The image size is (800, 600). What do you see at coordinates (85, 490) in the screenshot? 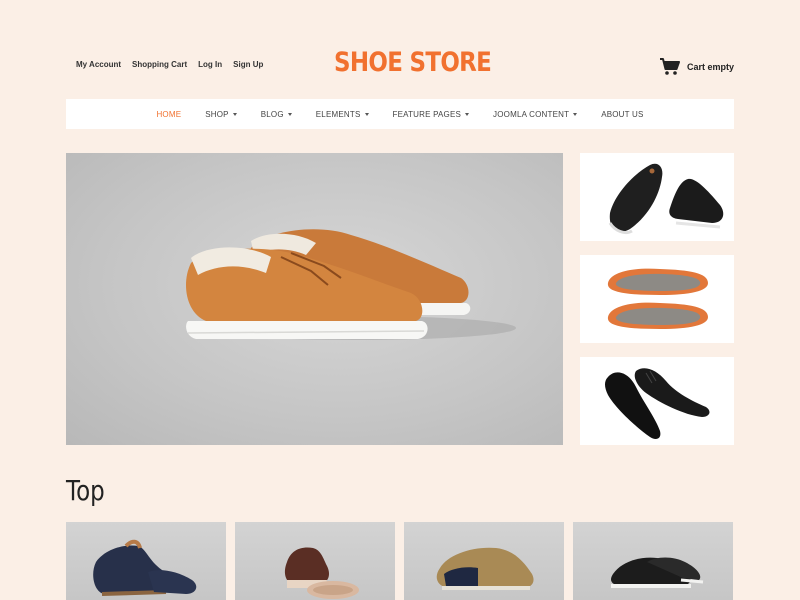
I see `section-title: Top` at bounding box center [85, 490].